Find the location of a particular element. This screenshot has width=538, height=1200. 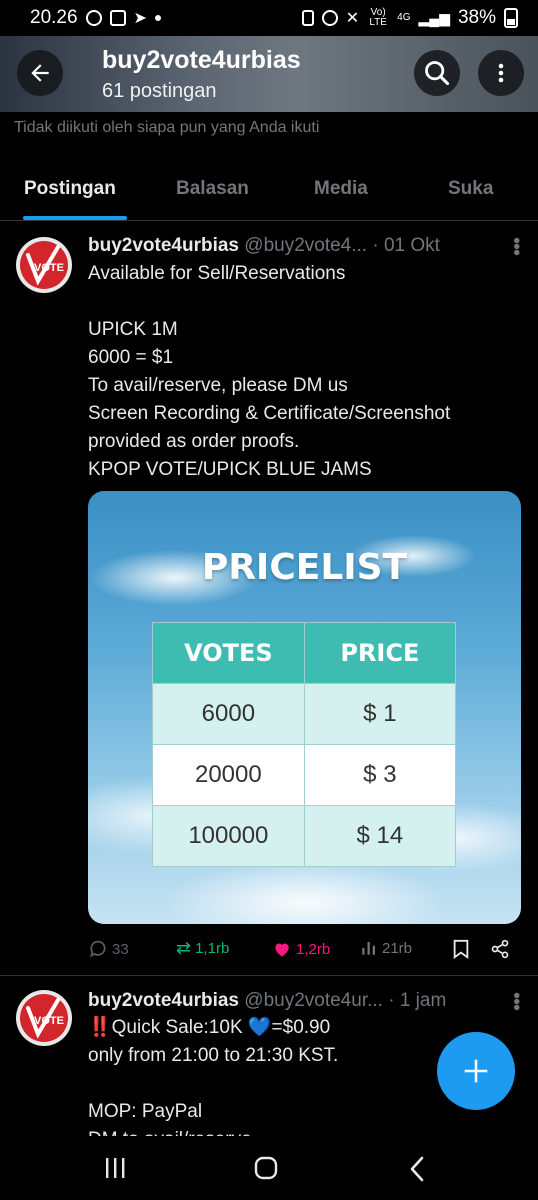

pricelist-votes-cell: 20000 is located at coordinates (228, 775).